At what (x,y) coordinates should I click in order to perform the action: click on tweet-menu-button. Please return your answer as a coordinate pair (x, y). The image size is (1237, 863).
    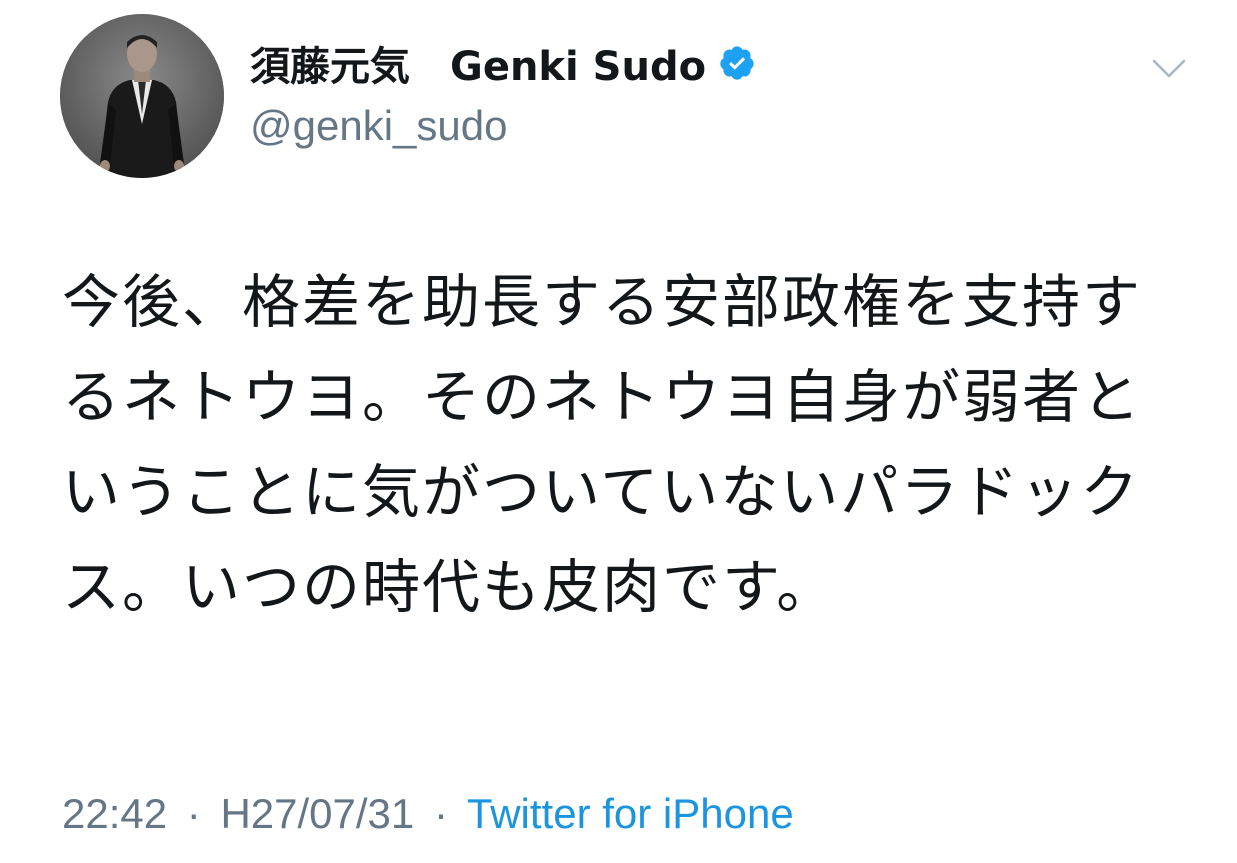
    Looking at the image, I should click on (1169, 69).